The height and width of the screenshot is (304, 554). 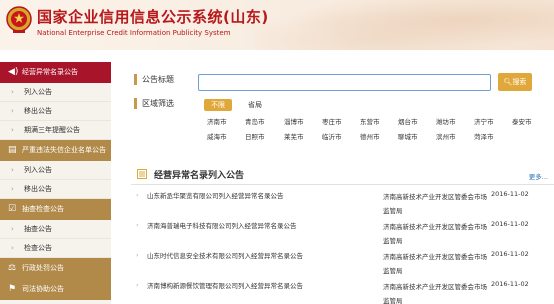 I want to click on city-zaozhuang: 枣庄市, so click(x=332, y=121).